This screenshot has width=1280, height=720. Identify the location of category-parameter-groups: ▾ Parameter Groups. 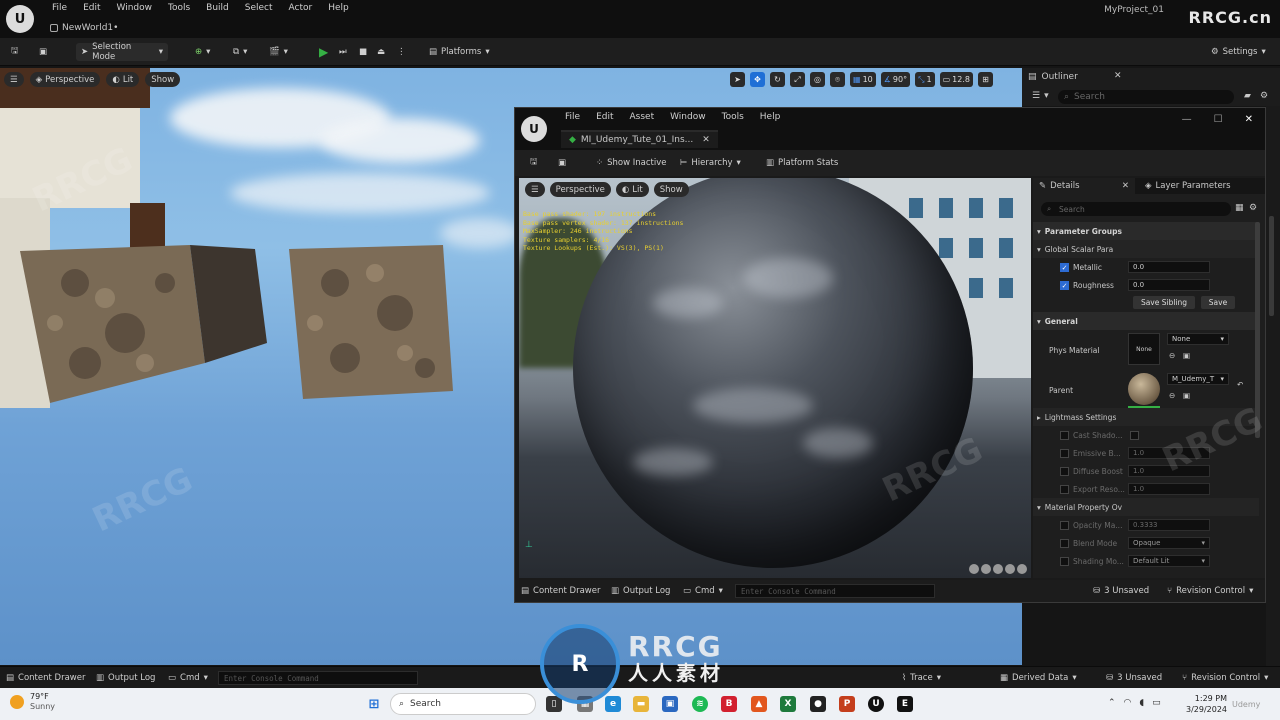
(1146, 231).